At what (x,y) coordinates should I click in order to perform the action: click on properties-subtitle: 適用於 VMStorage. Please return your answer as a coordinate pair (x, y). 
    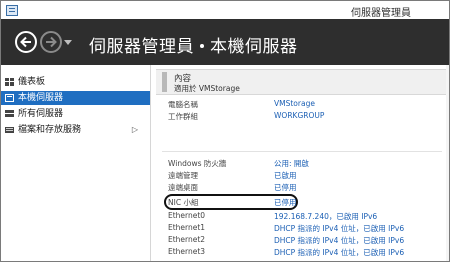
    Looking at the image, I should click on (207, 88).